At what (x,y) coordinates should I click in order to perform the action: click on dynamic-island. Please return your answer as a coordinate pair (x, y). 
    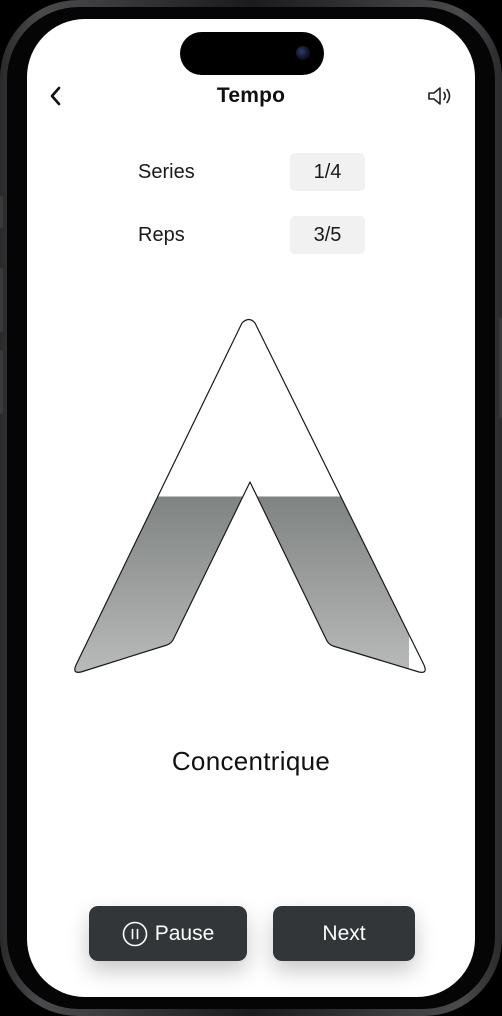
    Looking at the image, I should click on (252, 53).